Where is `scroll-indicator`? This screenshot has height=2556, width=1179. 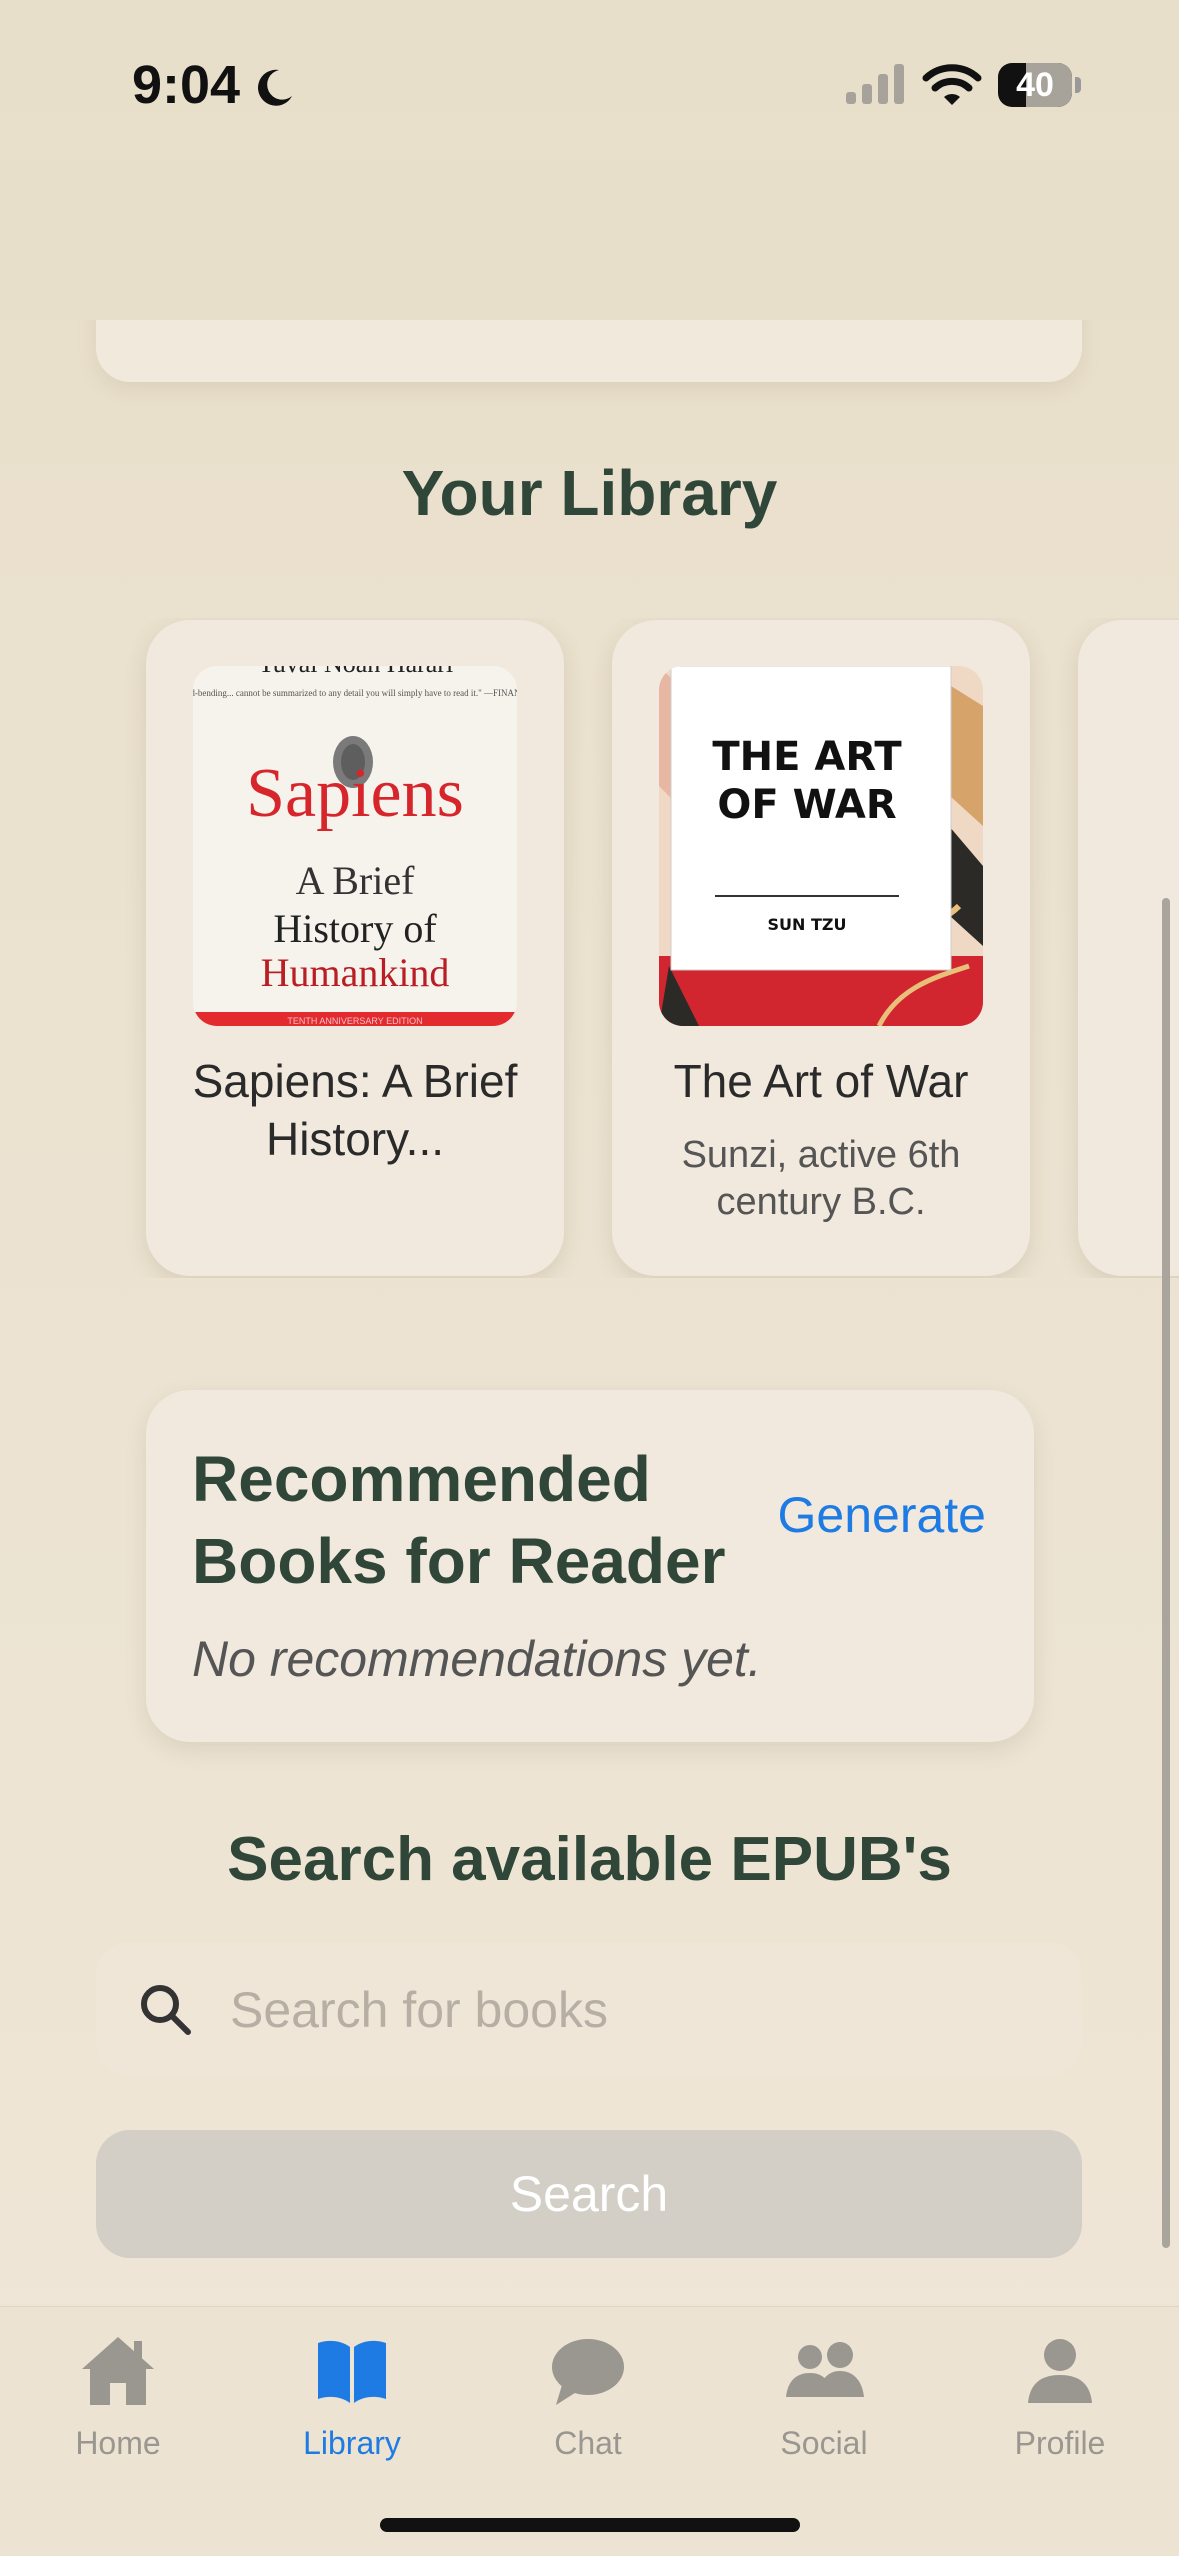 scroll-indicator is located at coordinates (1166, 1573).